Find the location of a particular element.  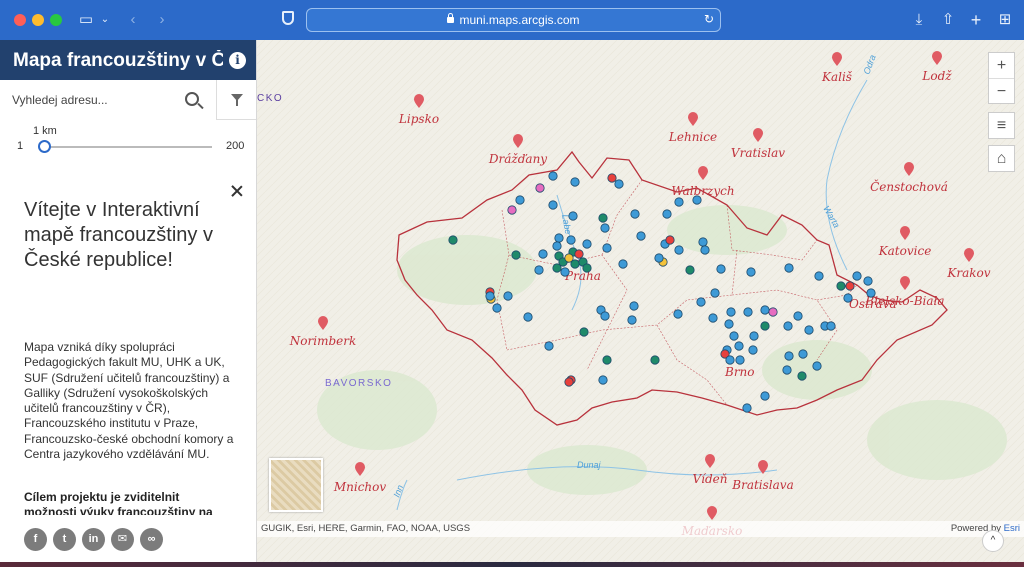

zoom-out-button: − is located at coordinates (1001, 90).